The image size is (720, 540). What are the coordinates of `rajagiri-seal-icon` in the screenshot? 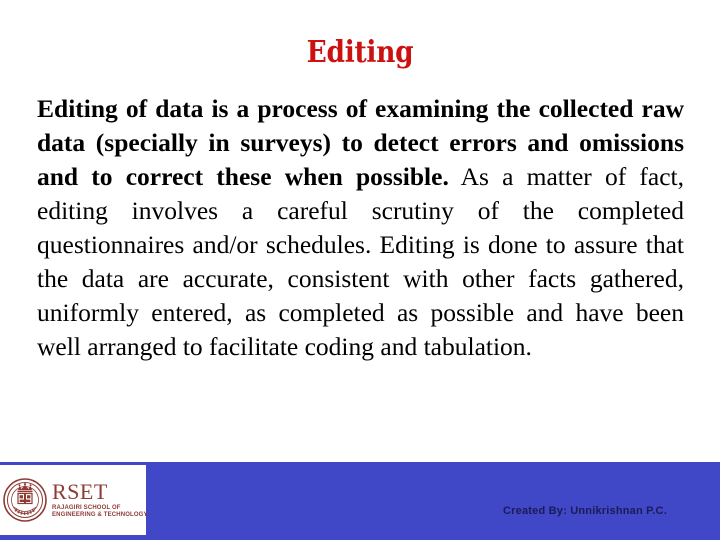 It's located at (25, 500).